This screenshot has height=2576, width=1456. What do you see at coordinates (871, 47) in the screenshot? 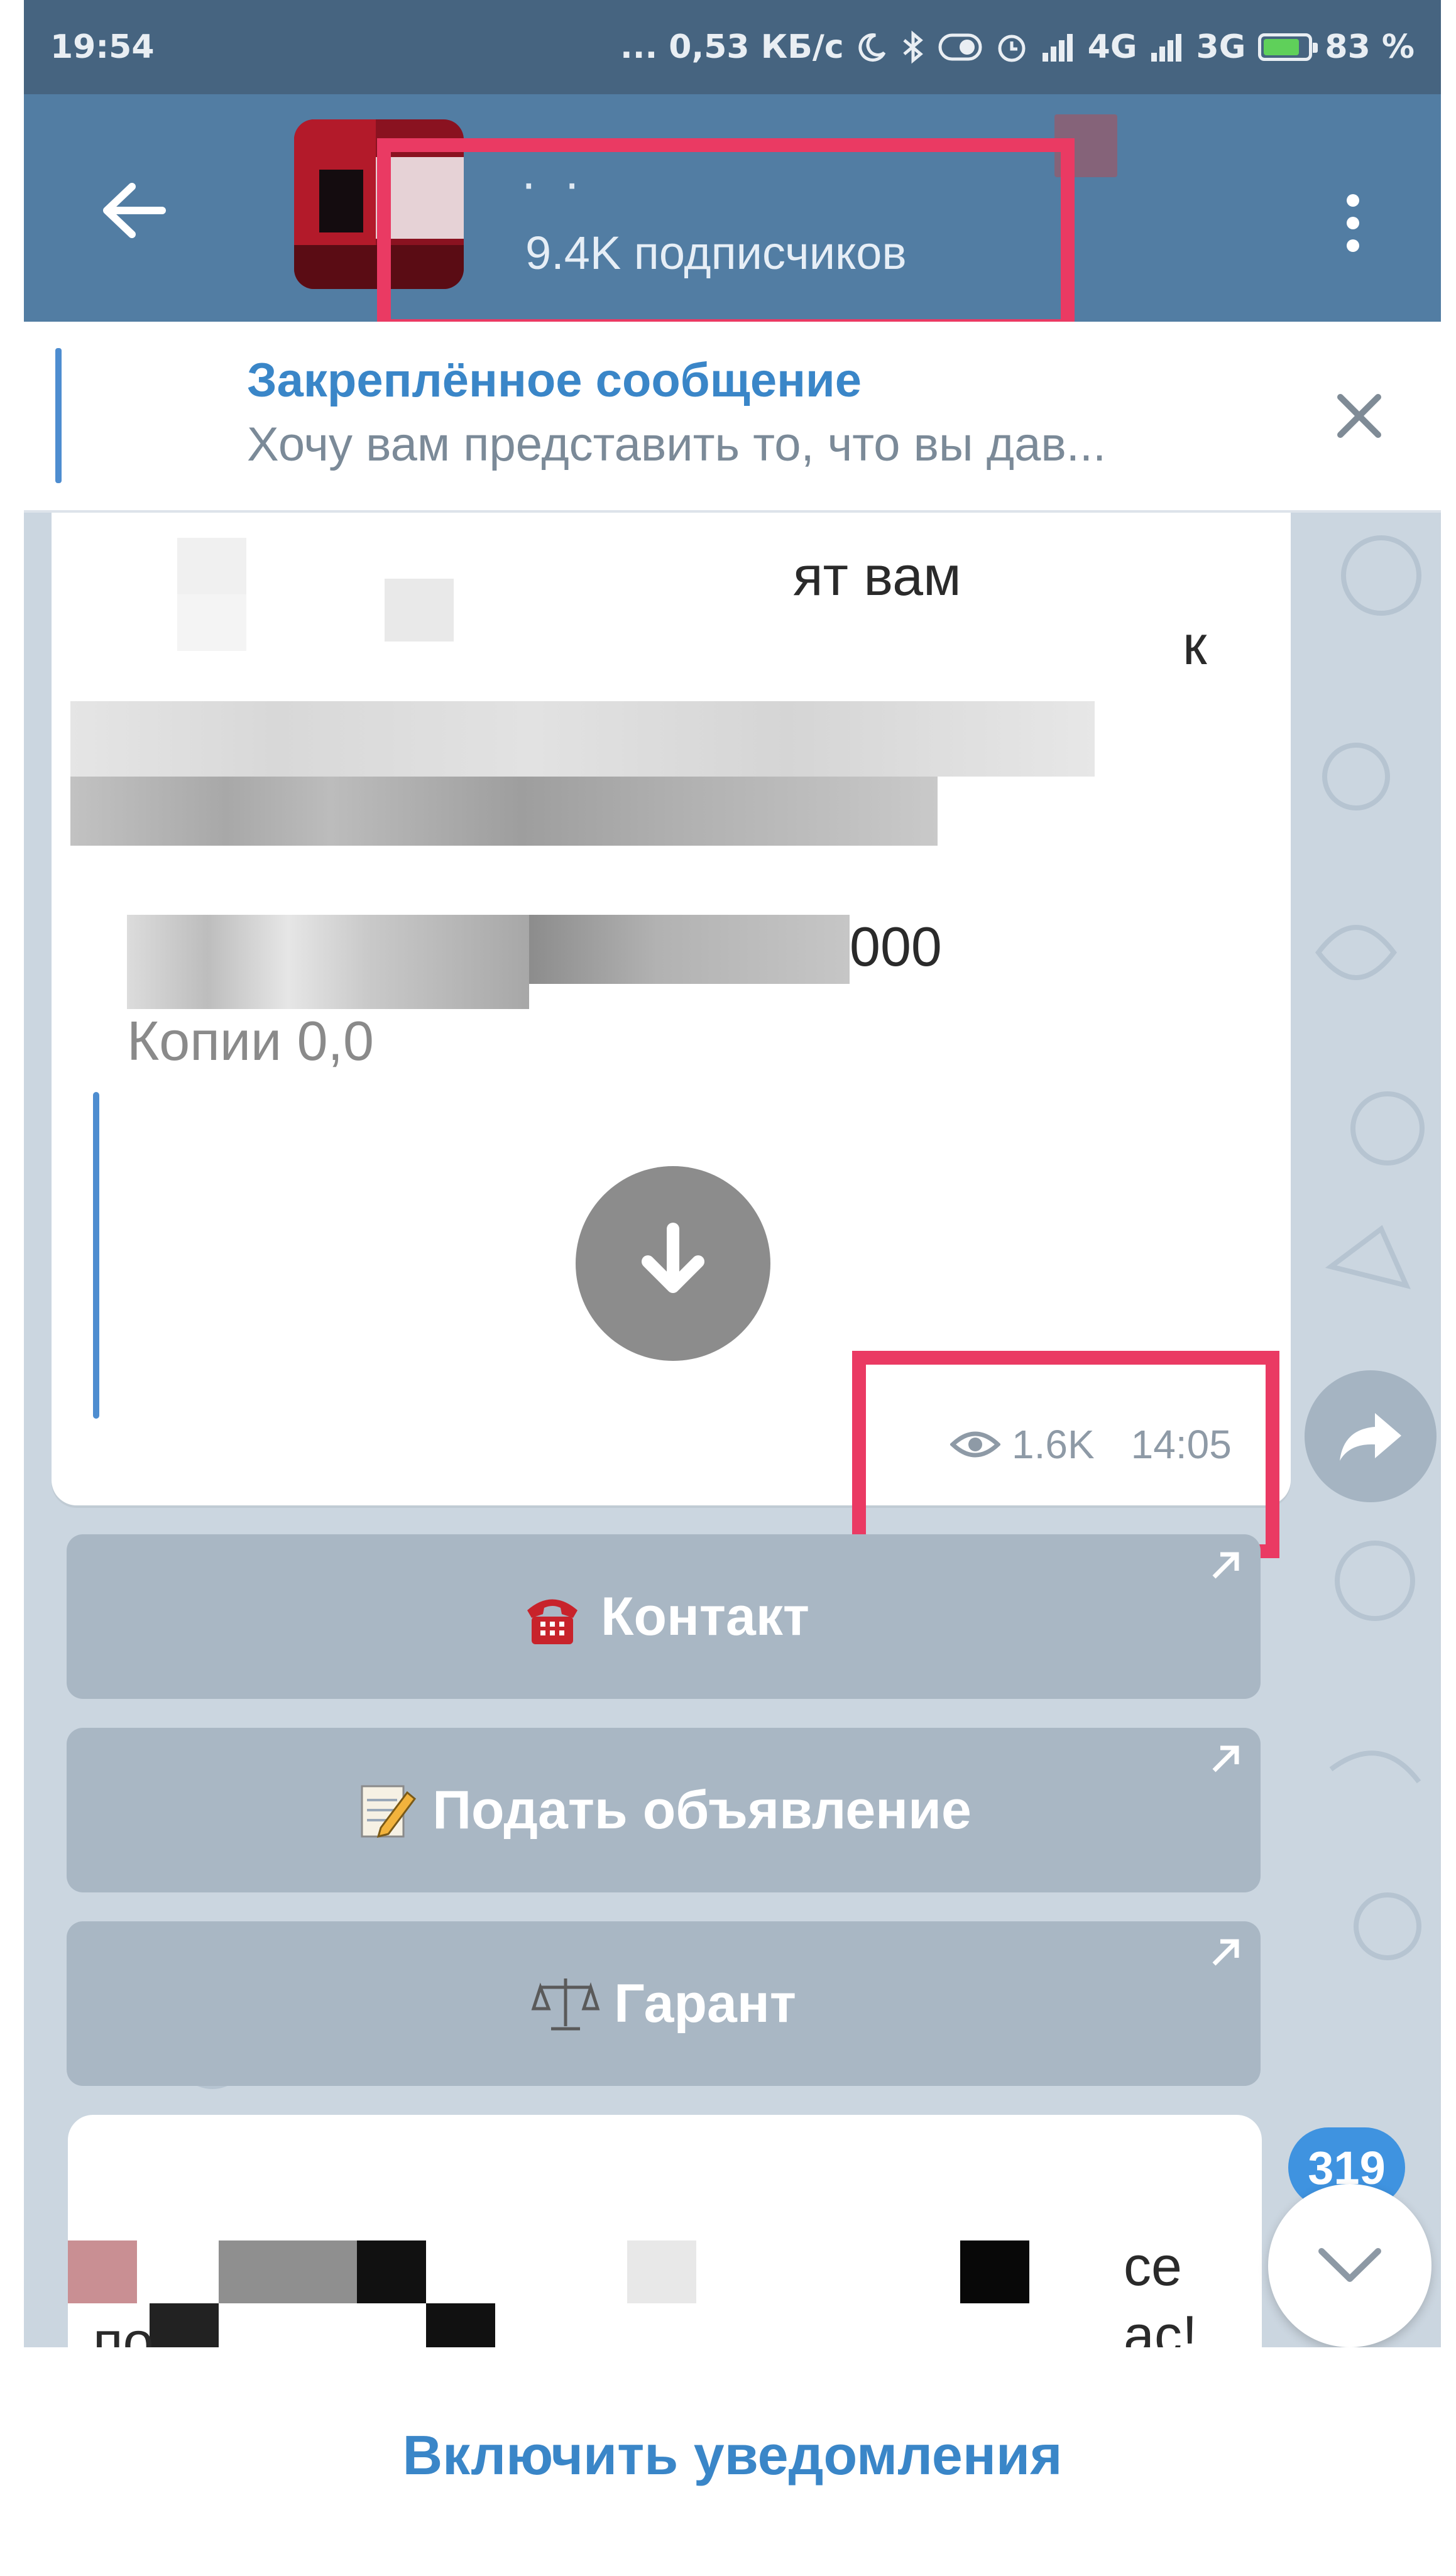
I see `moon-icon` at bounding box center [871, 47].